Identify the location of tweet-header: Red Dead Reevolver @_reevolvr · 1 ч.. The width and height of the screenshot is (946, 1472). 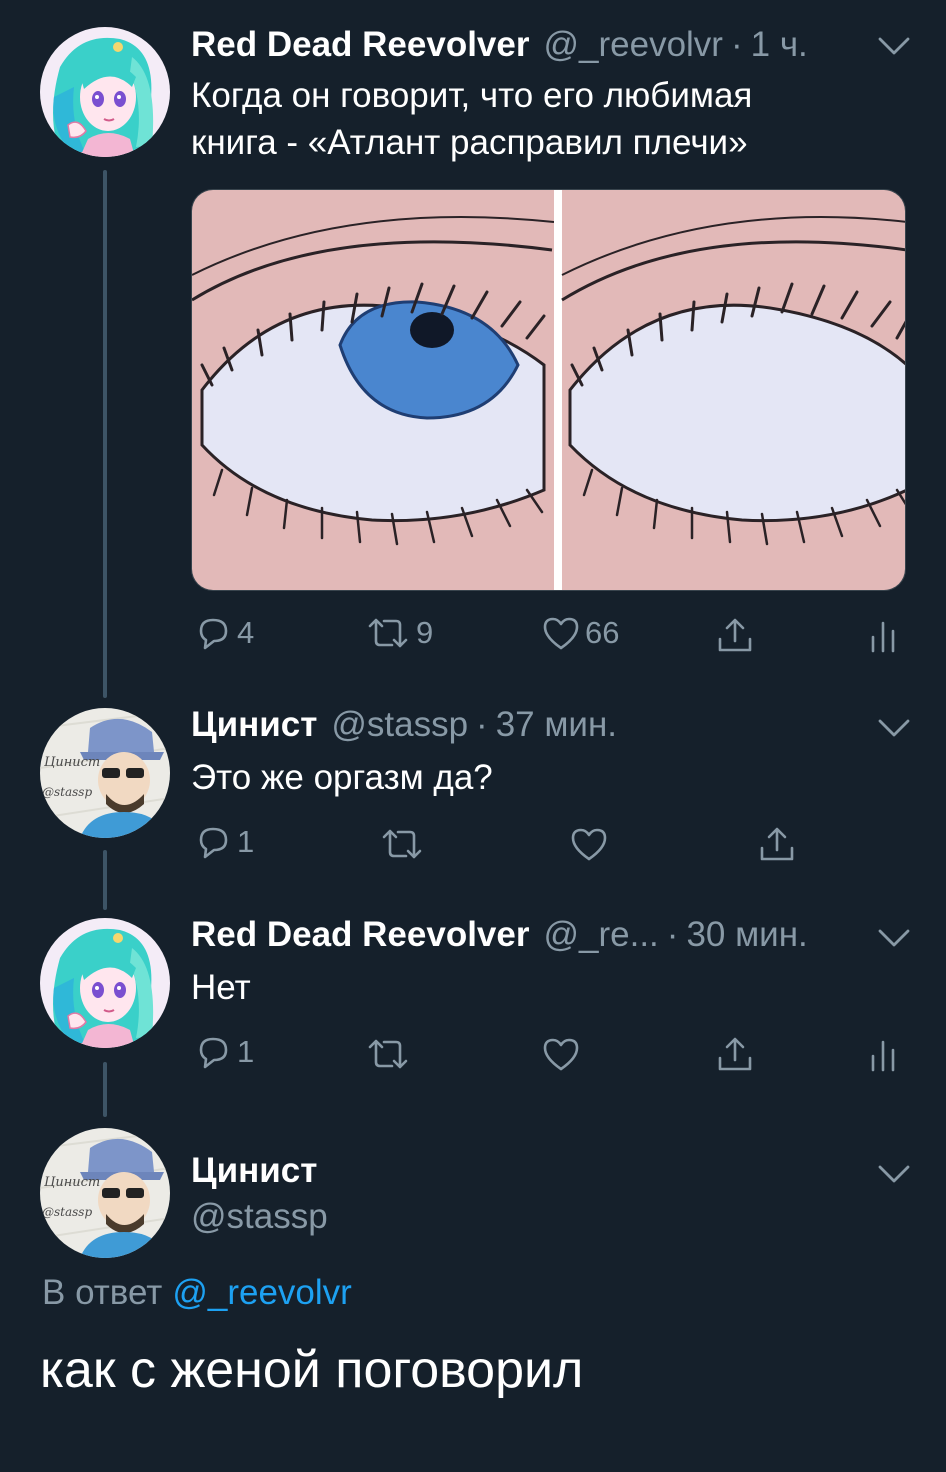
(499, 45).